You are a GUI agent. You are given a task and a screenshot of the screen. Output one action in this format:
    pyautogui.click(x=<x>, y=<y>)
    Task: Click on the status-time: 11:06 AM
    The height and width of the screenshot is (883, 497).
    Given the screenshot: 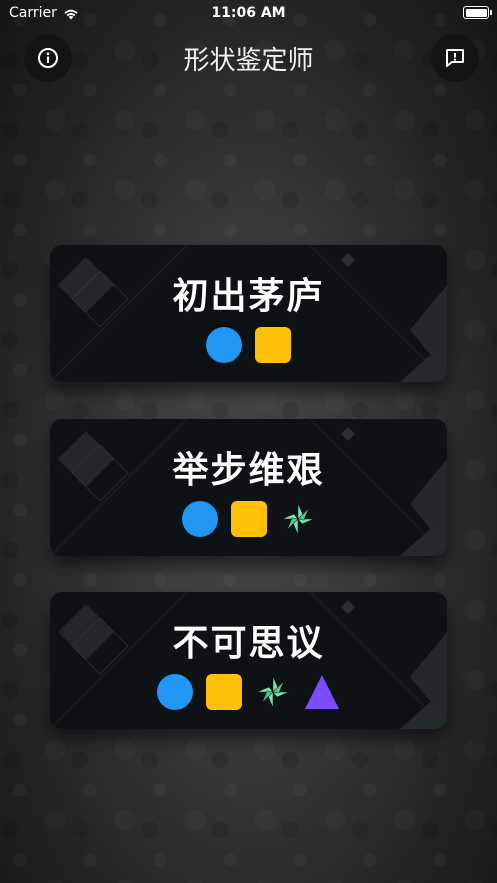 What is the action you would take?
    pyautogui.click(x=248, y=13)
    